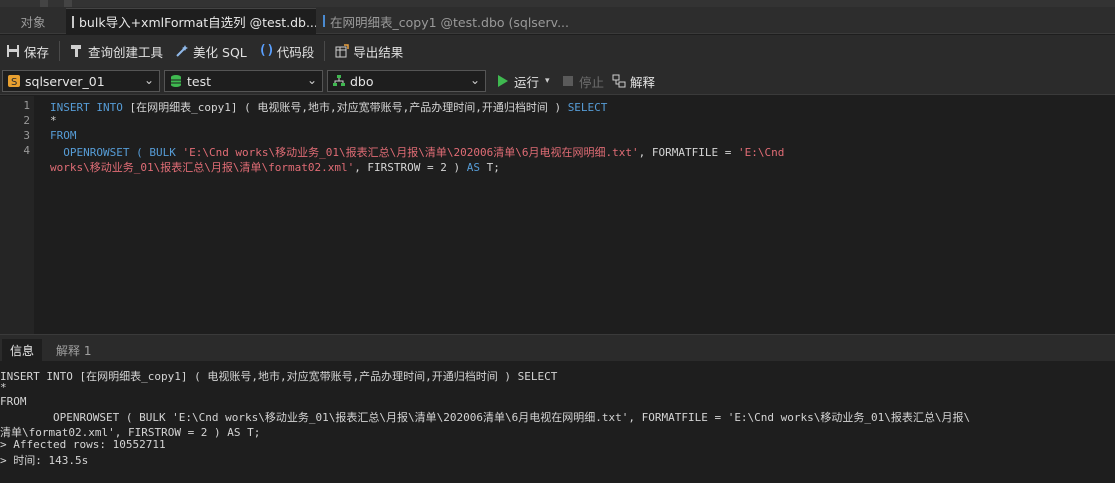  I want to click on sql-keyword: SELECT, so click(587, 107).